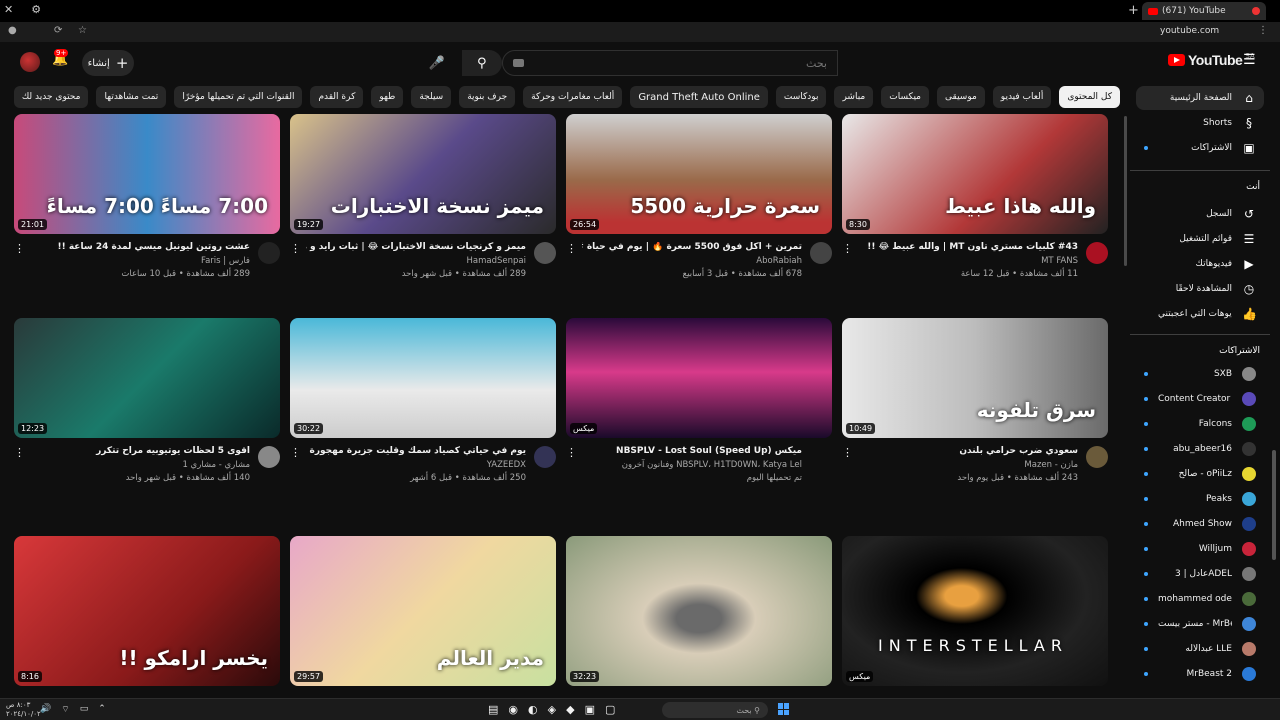 Image resolution: width=1280 pixels, height=720 pixels. Describe the element at coordinates (1200, 674) in the screenshot. I see `sidebar-item: MrBeast 2` at that location.